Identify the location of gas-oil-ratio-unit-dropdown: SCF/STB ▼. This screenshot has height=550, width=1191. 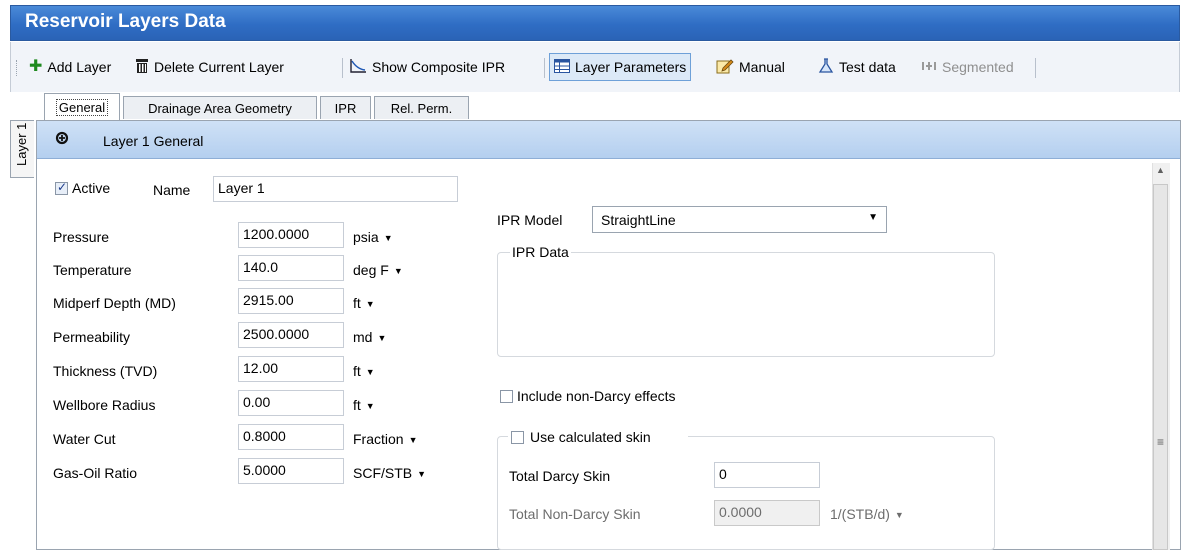
(389, 473).